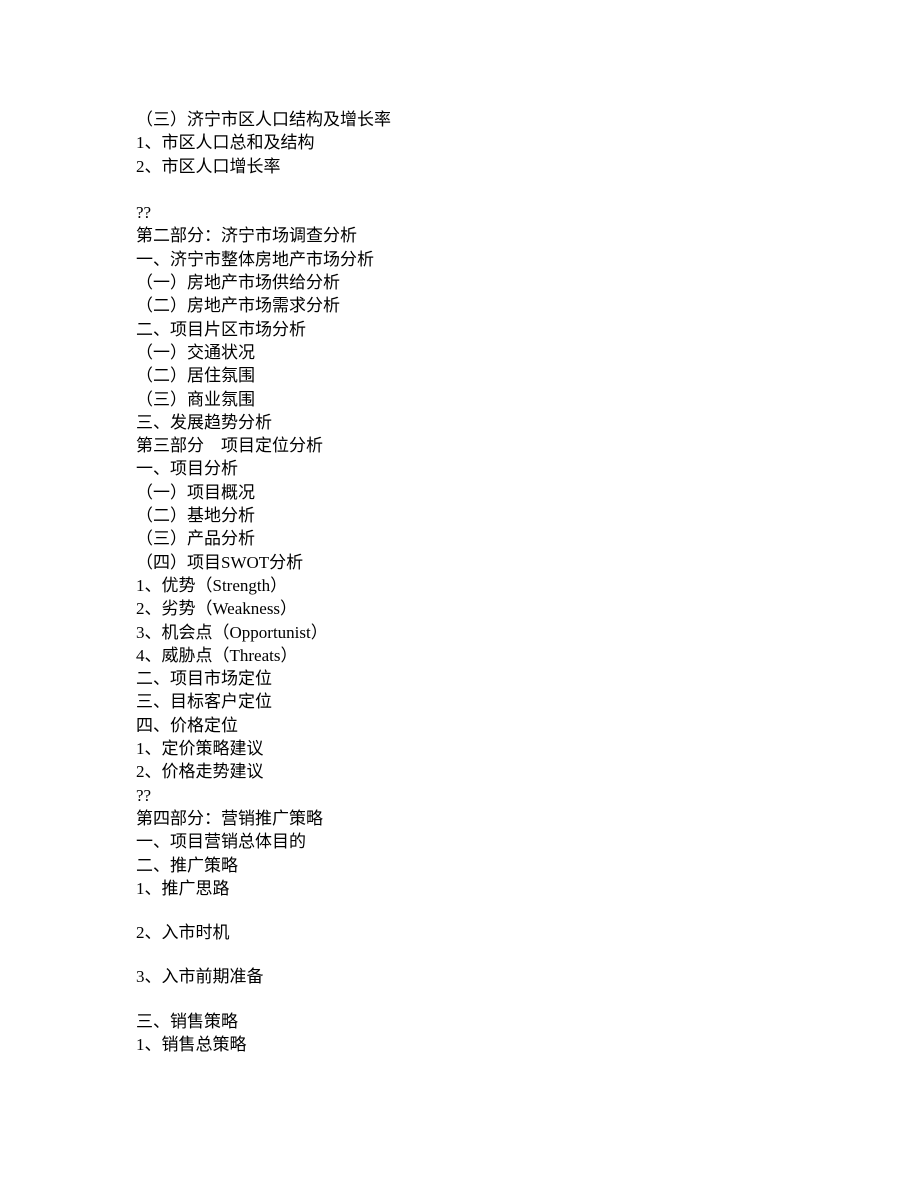  Describe the element at coordinates (187, 1021) in the screenshot. I see `section-heading: 三、销售策略` at that location.